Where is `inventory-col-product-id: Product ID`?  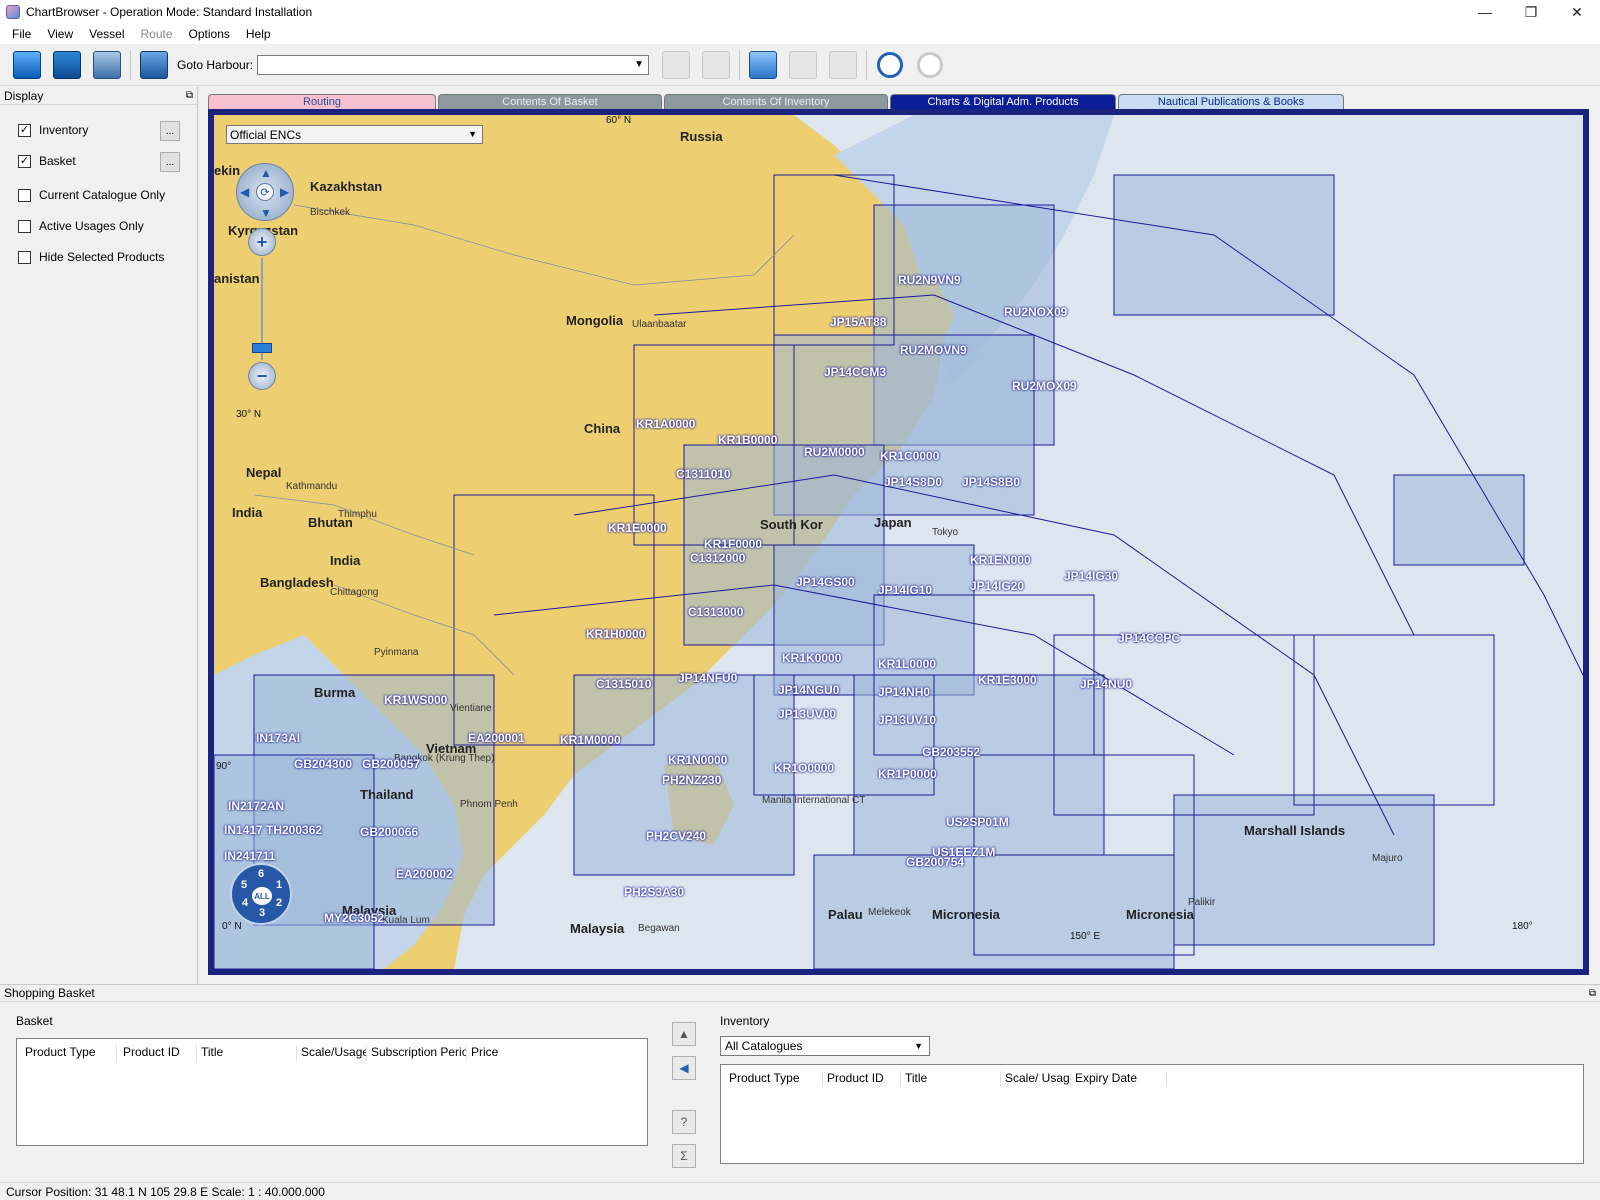 inventory-col-product-id: Product ID is located at coordinates (862, 1079).